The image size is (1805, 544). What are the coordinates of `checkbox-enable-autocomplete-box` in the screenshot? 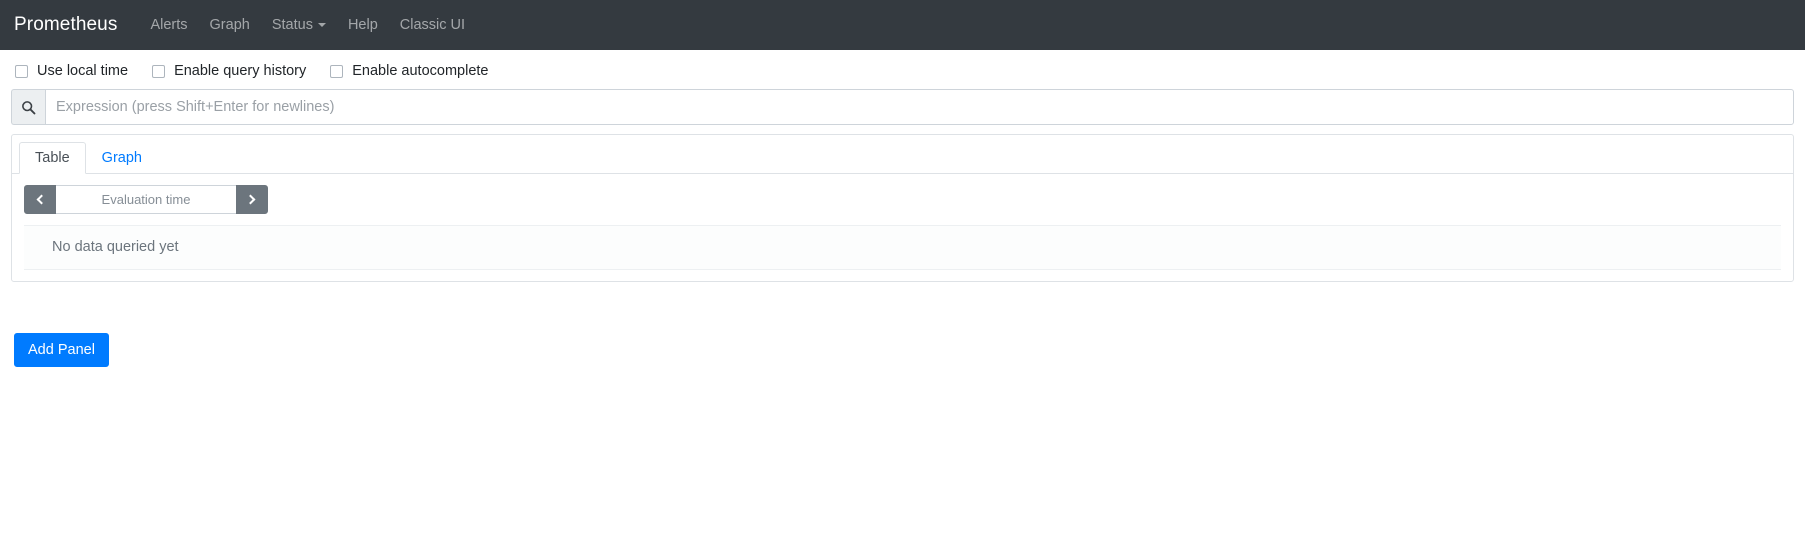 It's located at (337, 71).